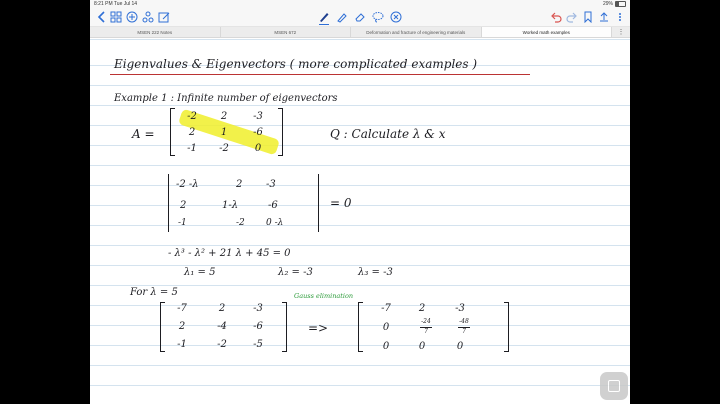 This screenshot has width=720, height=404. I want to click on matrix-b-right-bracket, so click(284, 327).